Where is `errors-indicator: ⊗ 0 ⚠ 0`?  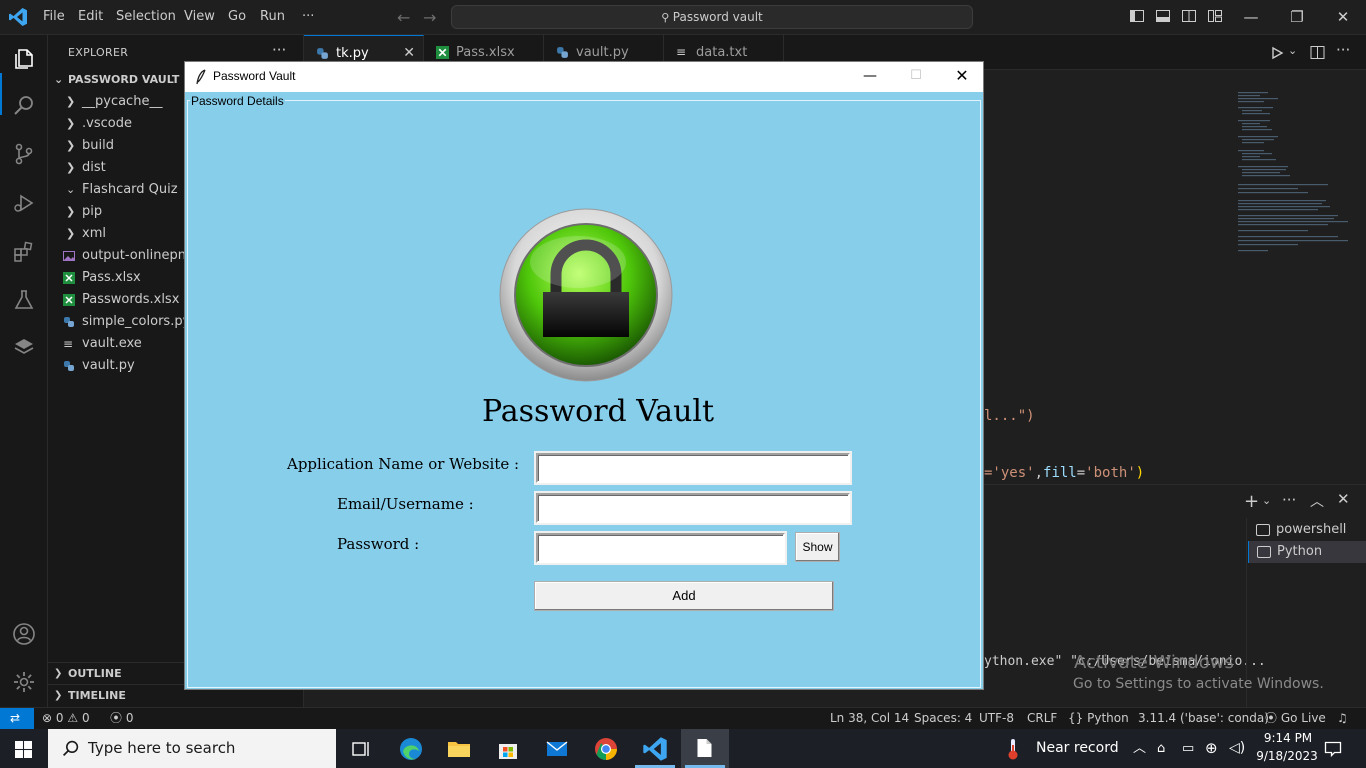
errors-indicator: ⊗ 0 ⚠ 0 is located at coordinates (66, 718).